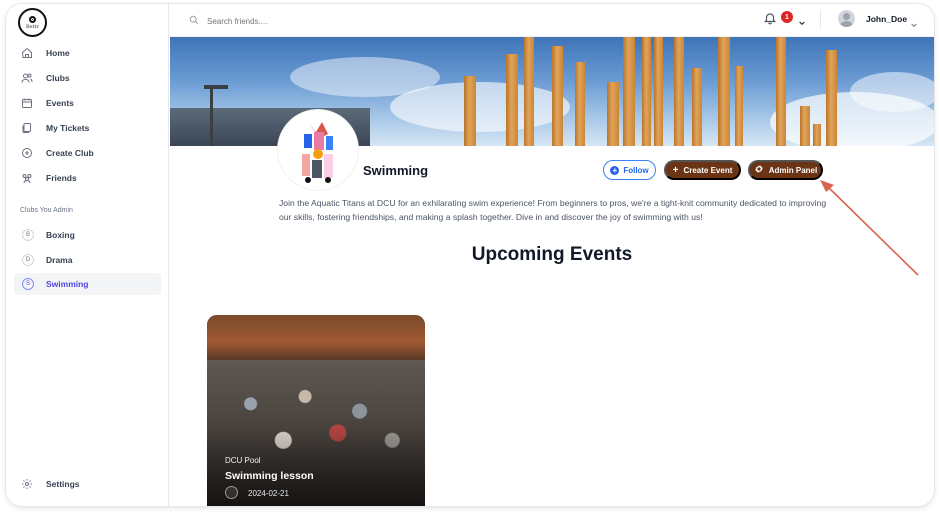 This screenshot has width=940, height=514. Describe the element at coordinates (58, 53) in the screenshot. I see `nav-home-label: Home` at that location.